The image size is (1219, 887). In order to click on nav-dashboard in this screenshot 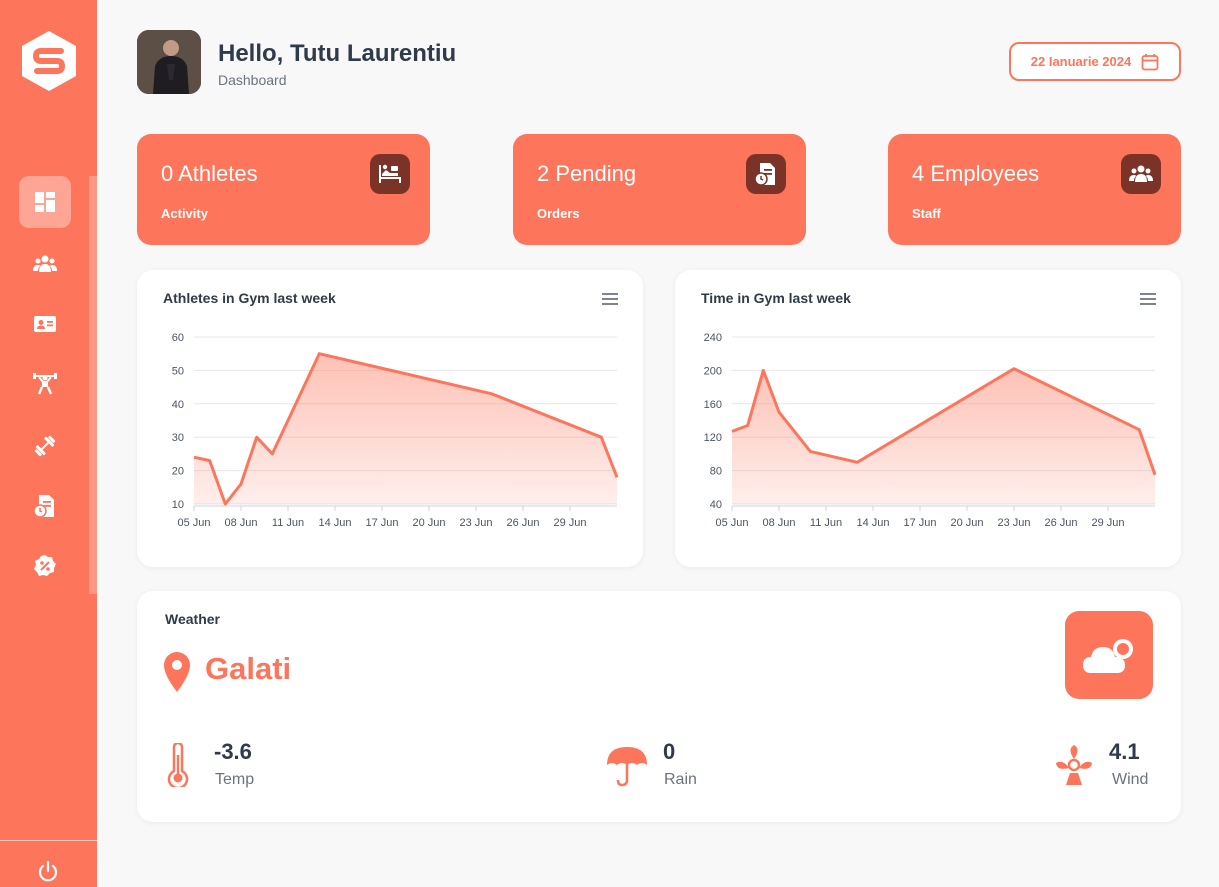, I will do `click(45, 202)`.